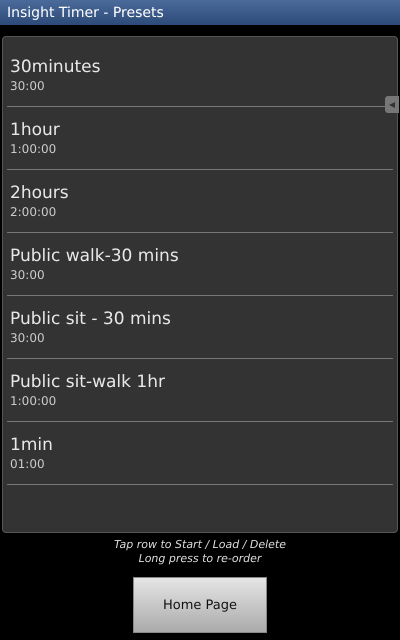 The height and width of the screenshot is (640, 400). Describe the element at coordinates (28, 464) in the screenshot. I see `preset-duration: 01:00` at that location.